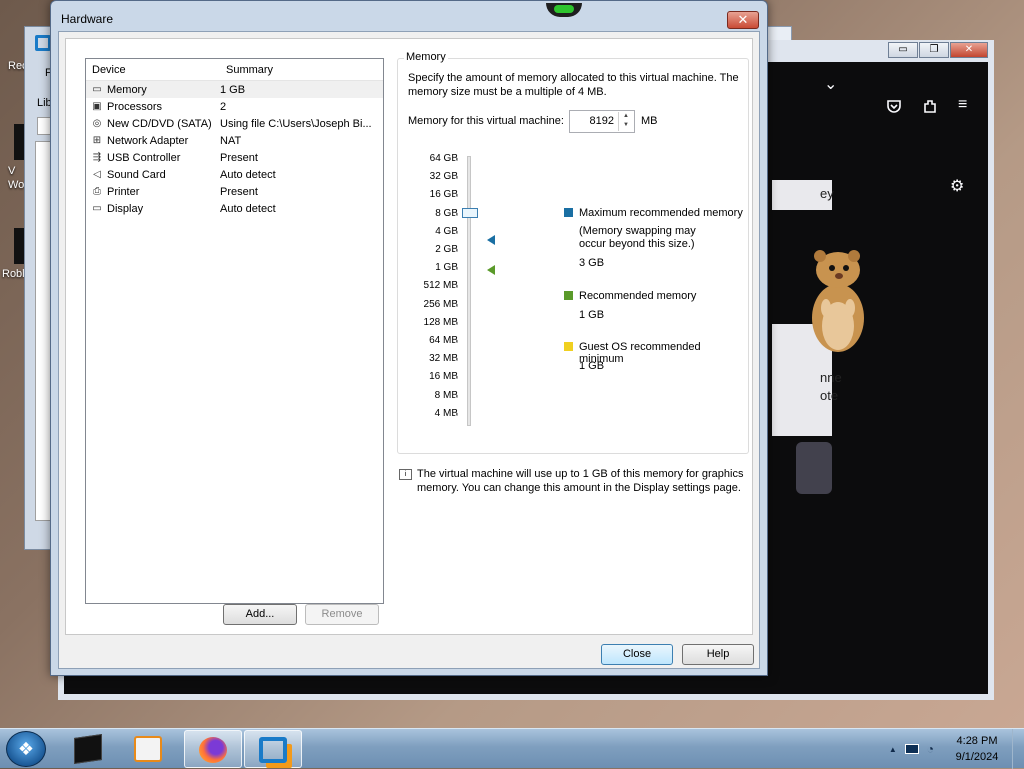 The width and height of the screenshot is (1024, 769). I want to click on show-hidden-icons-button: ▲, so click(893, 749).